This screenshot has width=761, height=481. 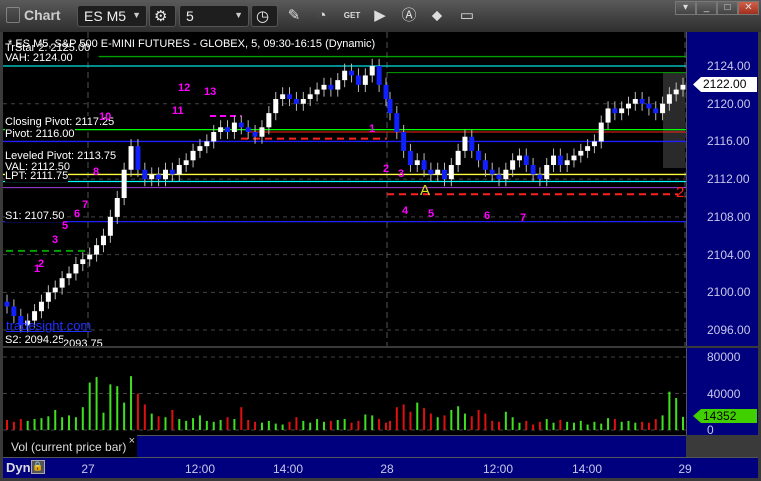 I want to click on price-tick-label: 2112.00, so click(x=728, y=179).